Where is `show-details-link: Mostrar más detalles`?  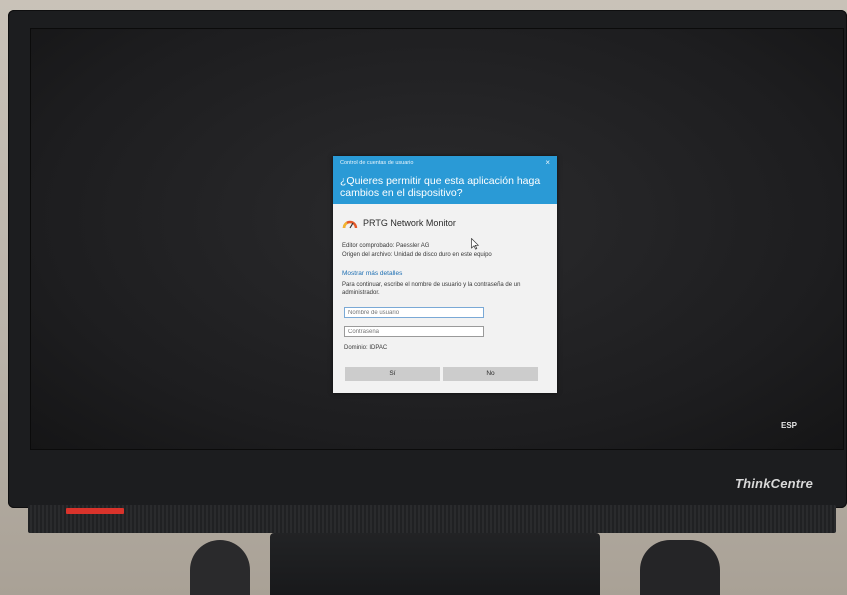 show-details-link: Mostrar más detalles is located at coordinates (372, 273).